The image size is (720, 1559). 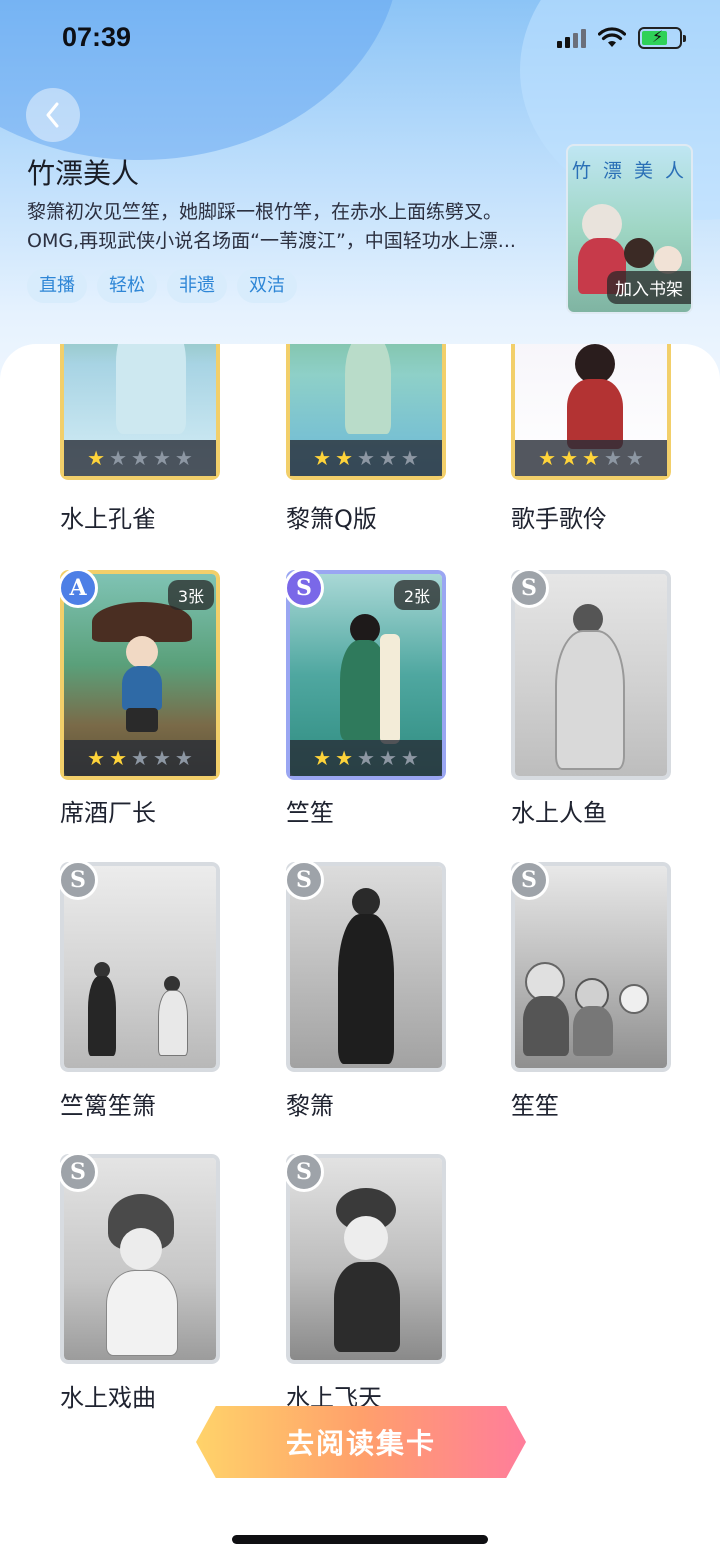 What do you see at coordinates (265, 212) in the screenshot?
I see `book-description-line: 黎箫初次见竺笙，她脚踩一根竹竿，在赤水上面练劈叉。` at bounding box center [265, 212].